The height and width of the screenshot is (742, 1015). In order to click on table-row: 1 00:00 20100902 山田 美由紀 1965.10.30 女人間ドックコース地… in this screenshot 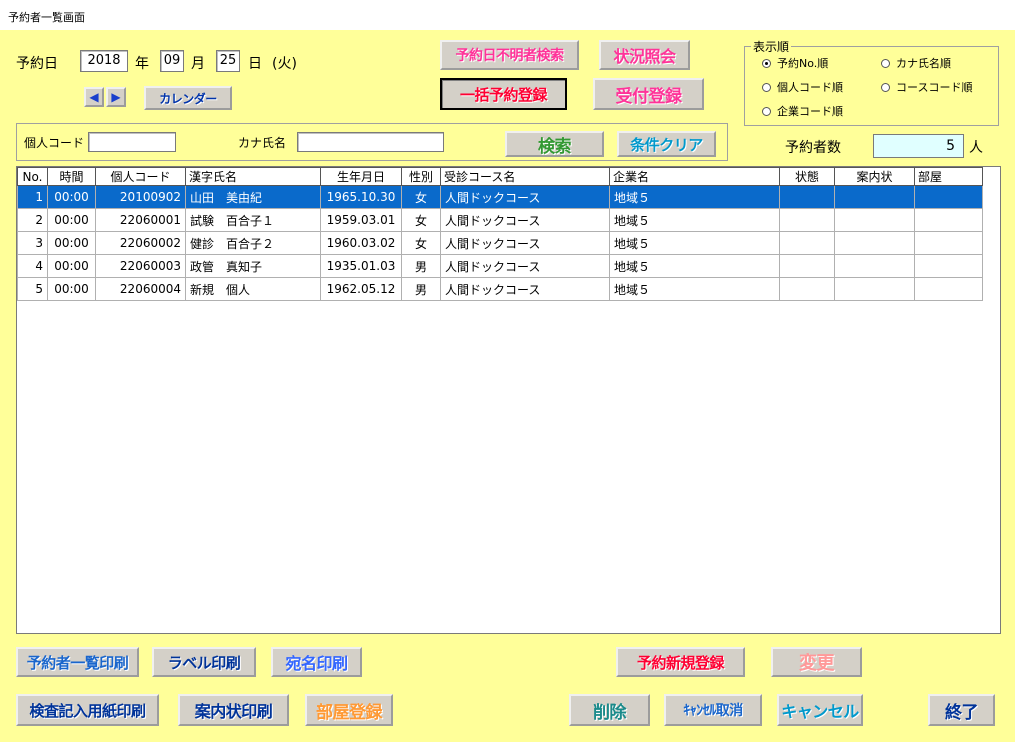, I will do `click(500, 197)`.